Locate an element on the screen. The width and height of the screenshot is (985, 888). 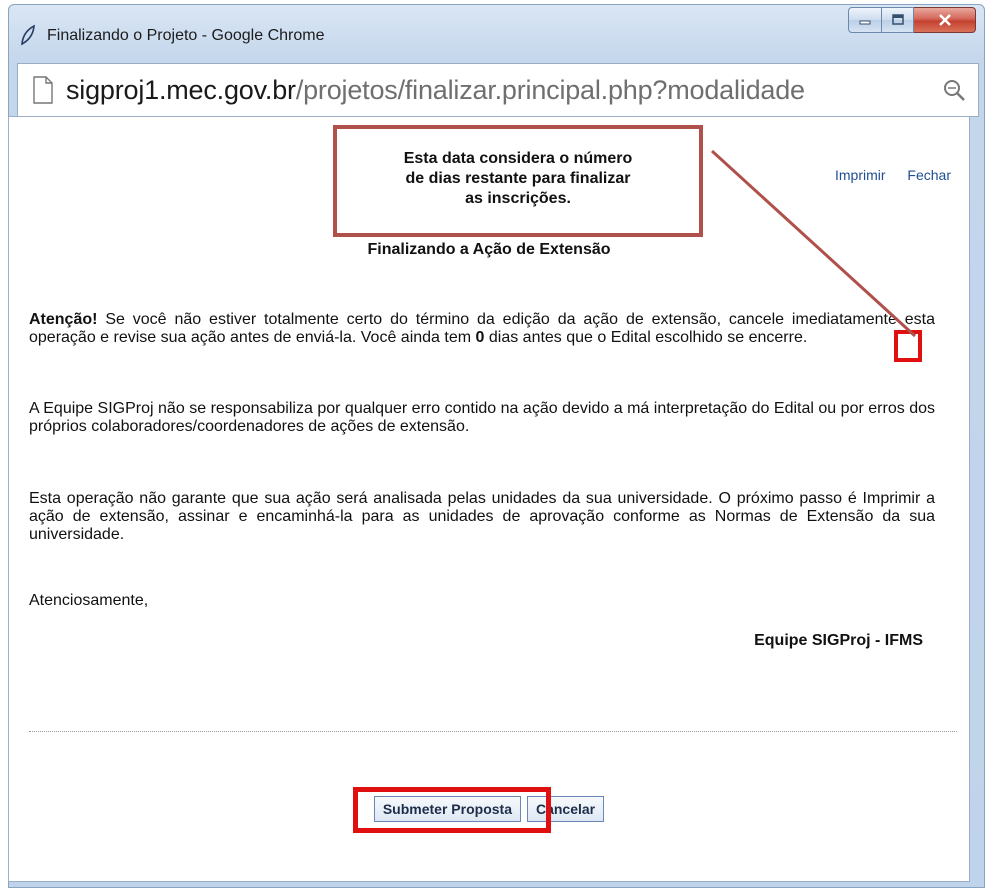
days-remaining: 0 is located at coordinates (480, 337).